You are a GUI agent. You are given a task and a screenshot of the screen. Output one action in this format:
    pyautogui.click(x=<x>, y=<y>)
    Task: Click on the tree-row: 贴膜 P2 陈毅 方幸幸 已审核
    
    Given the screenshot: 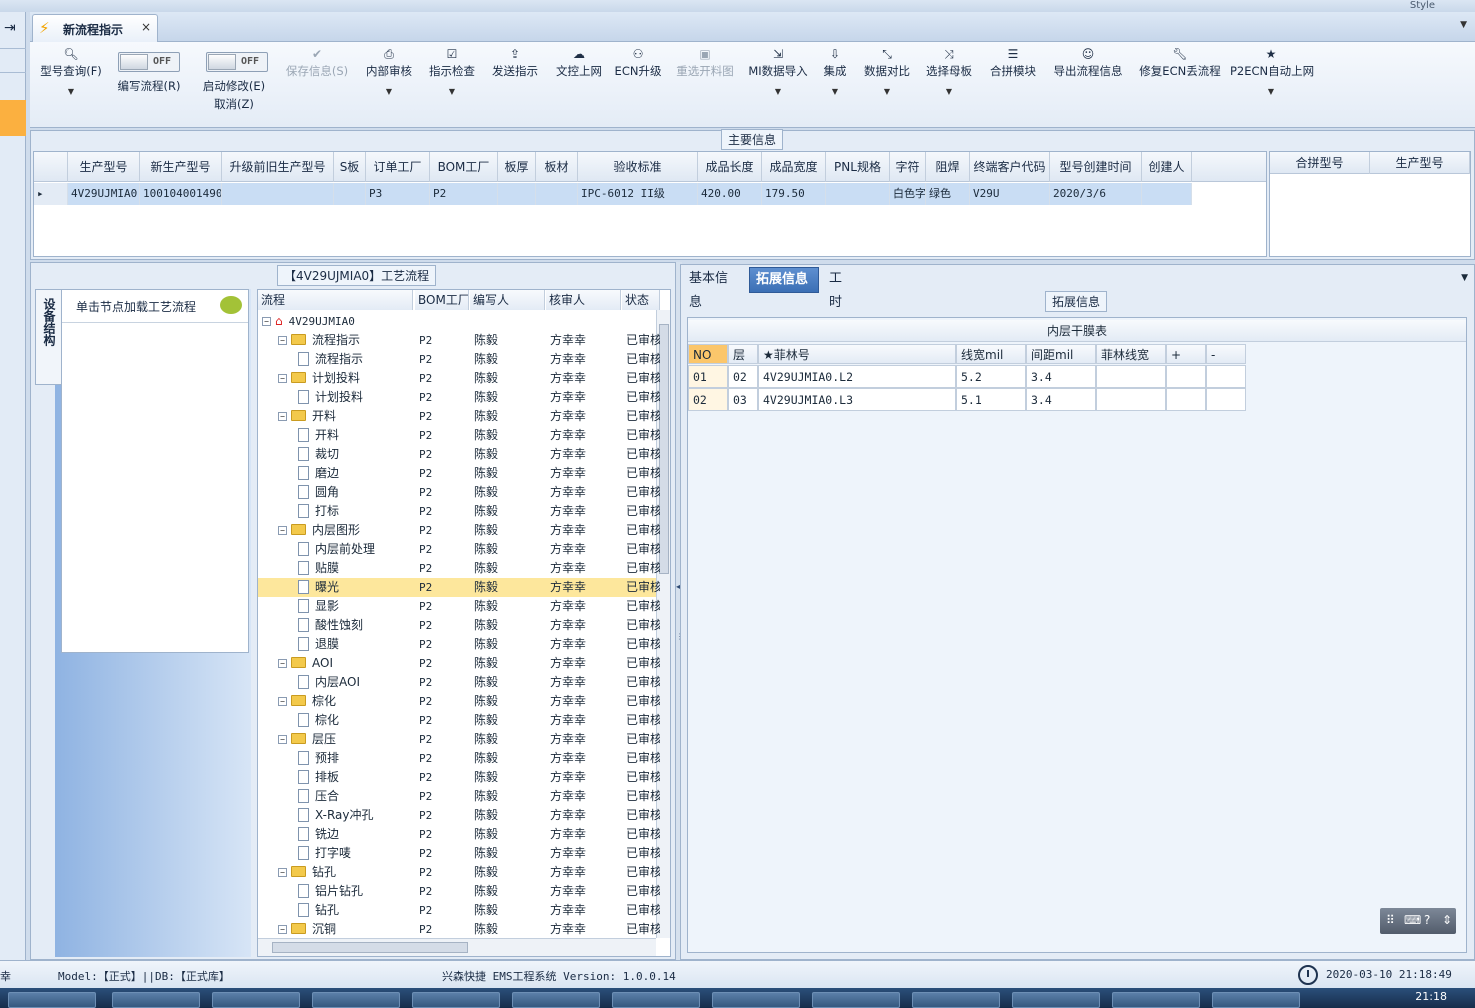 What is the action you would take?
    pyautogui.click(x=459, y=568)
    